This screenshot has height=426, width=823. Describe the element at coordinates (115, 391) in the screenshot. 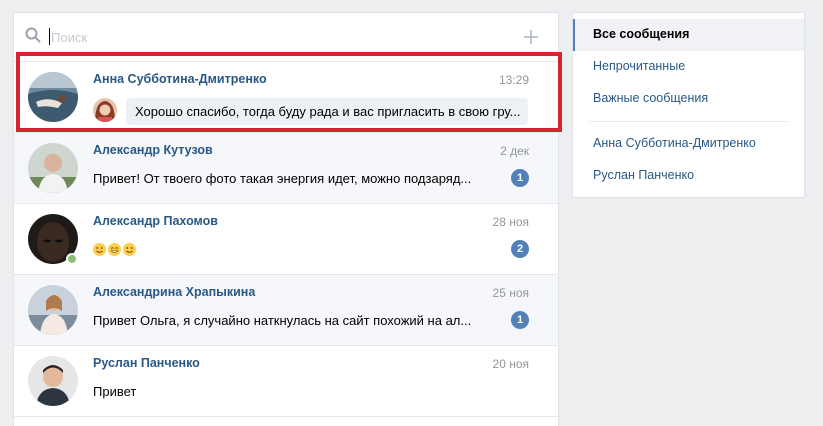

I see `dialog-preview: Привет` at that location.